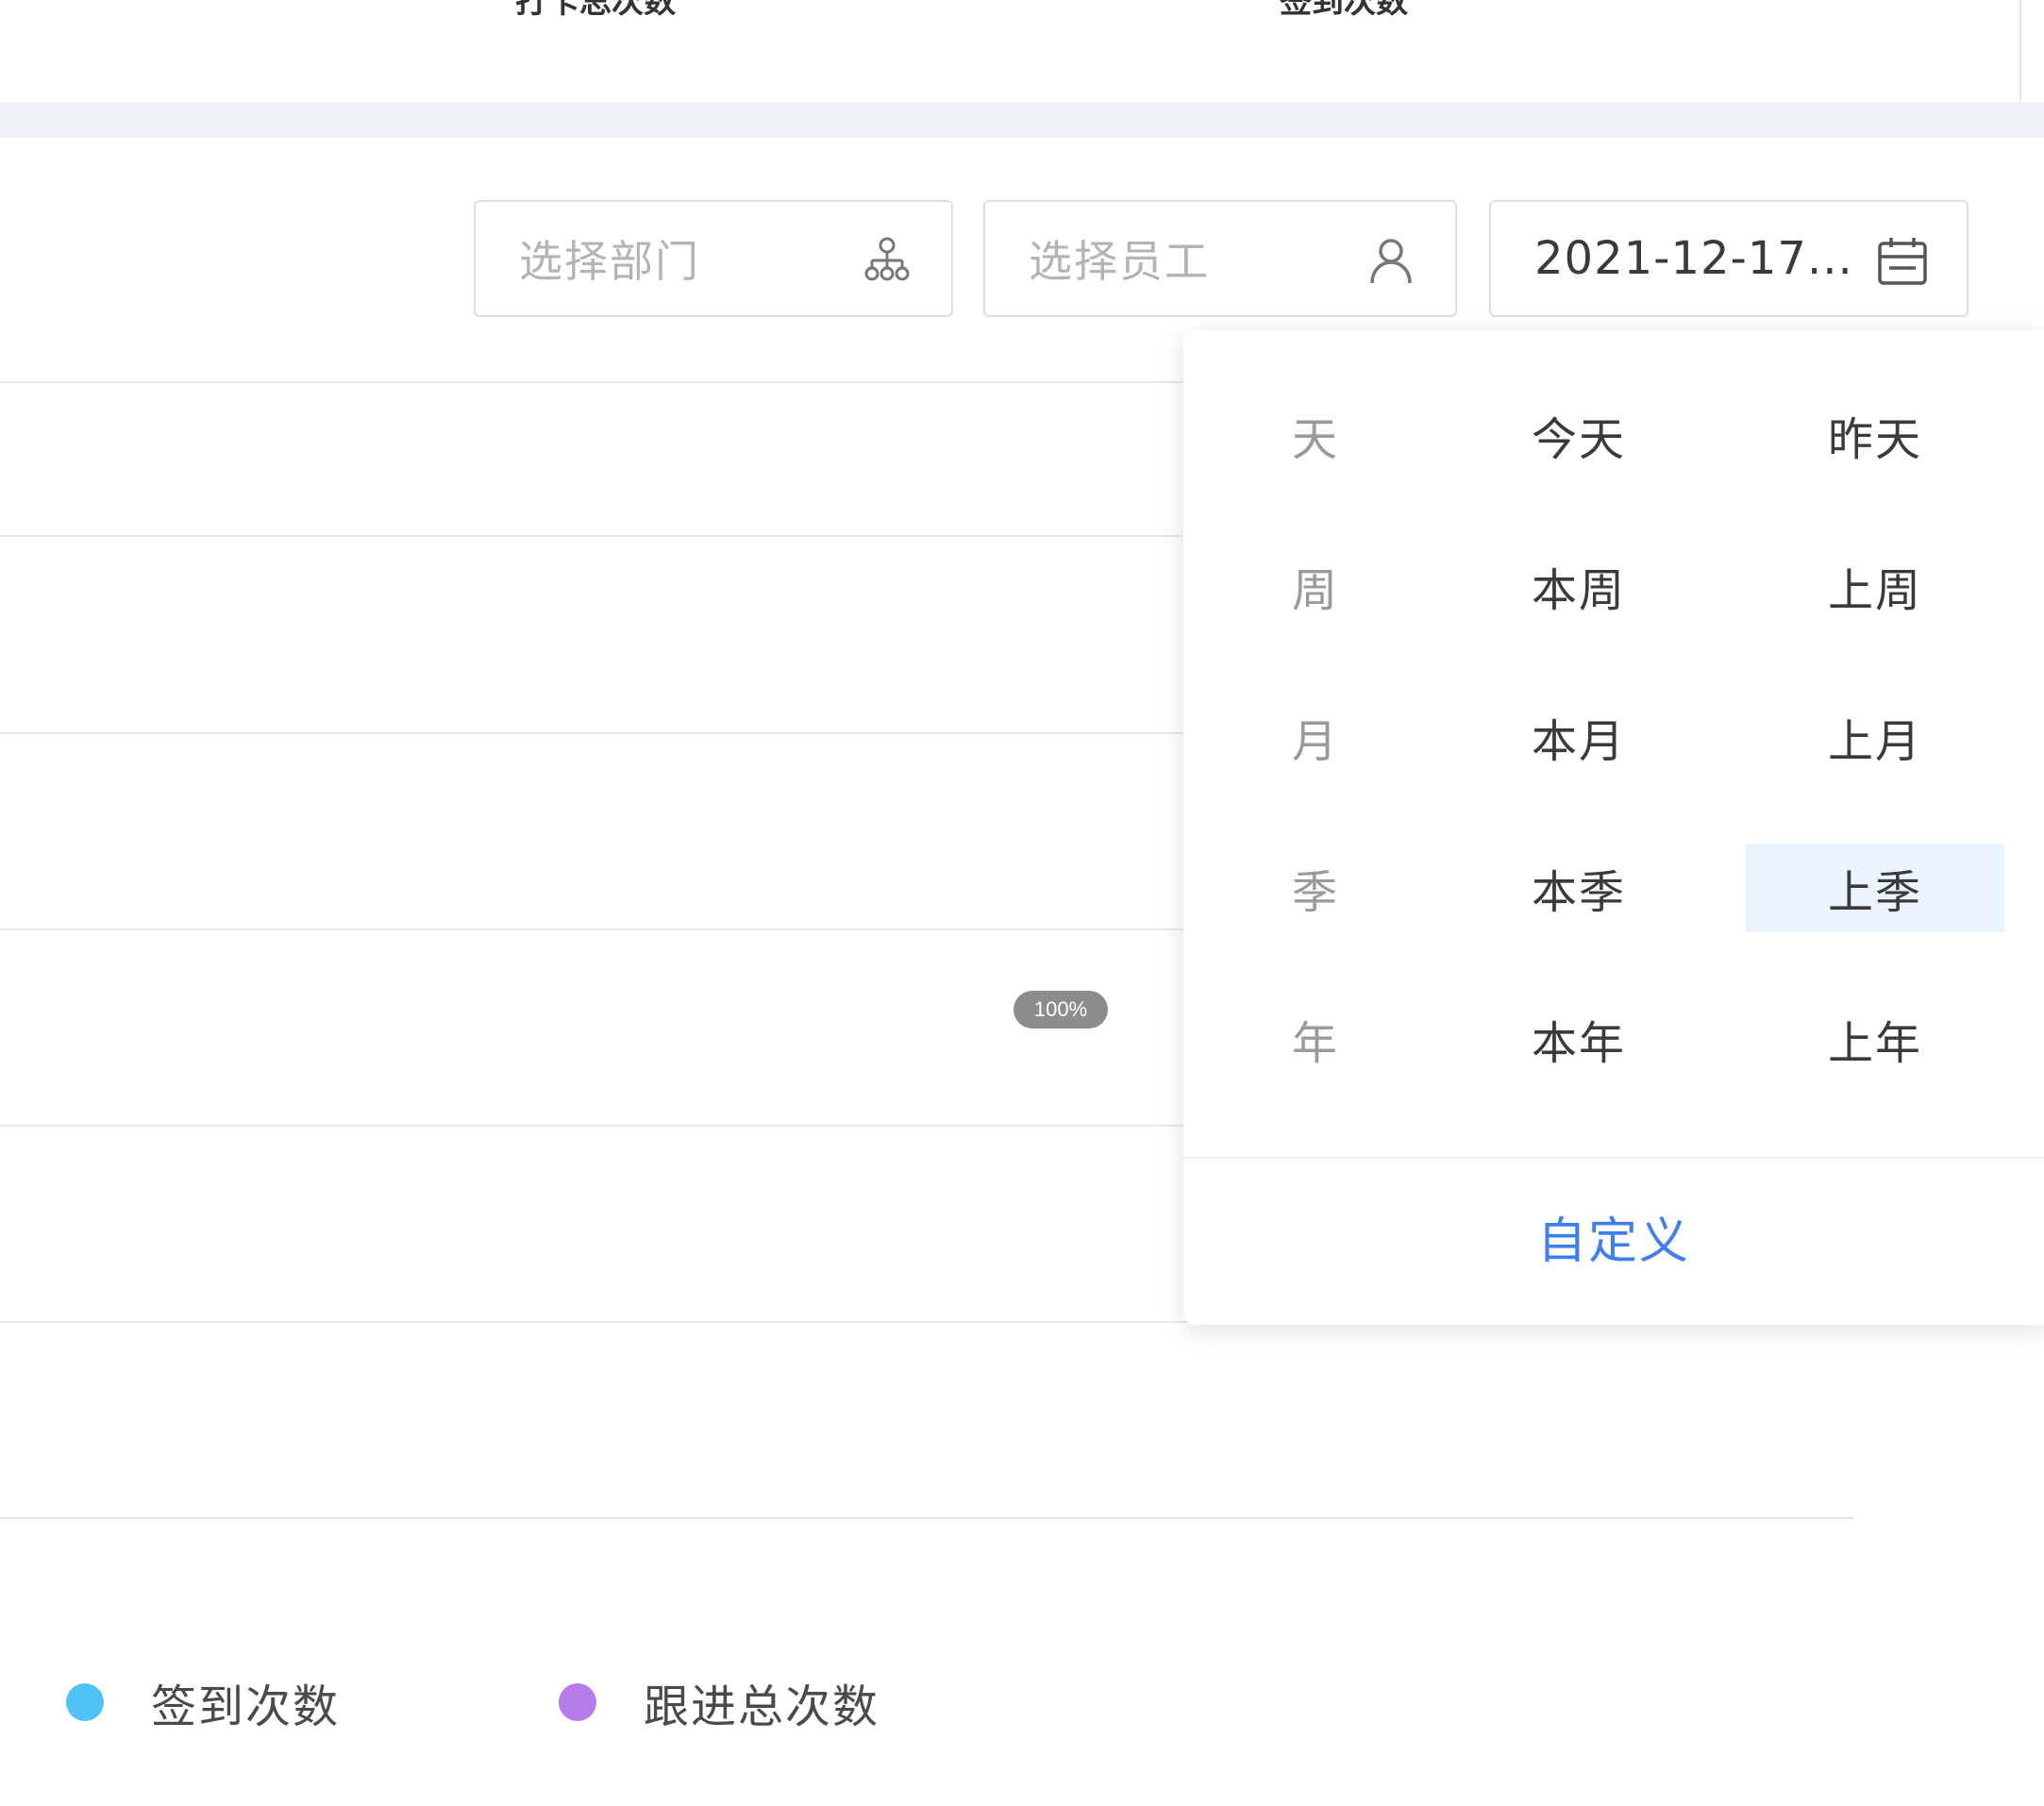  What do you see at coordinates (1315, 439) in the screenshot?
I see `period-heading: 天` at bounding box center [1315, 439].